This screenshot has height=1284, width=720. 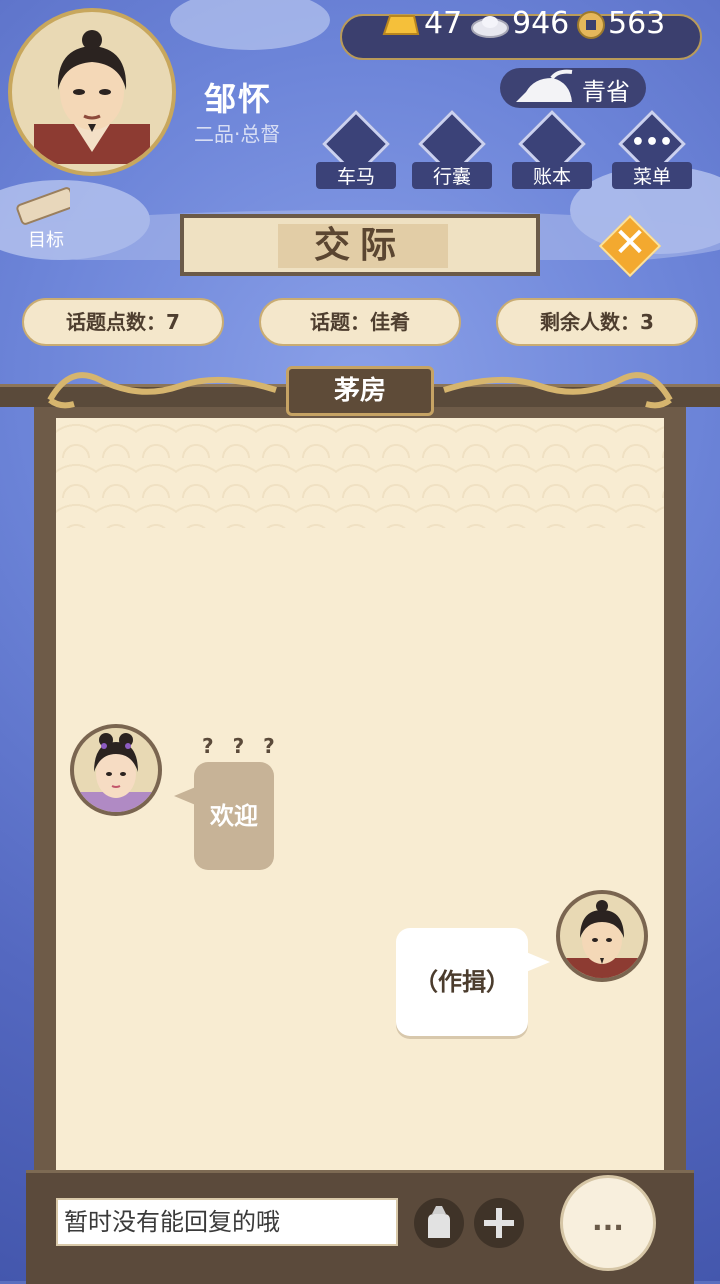 I want to click on season-label: 青省, so click(x=606, y=92).